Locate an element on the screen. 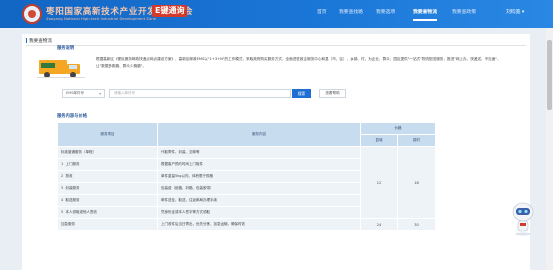  row-item: 加急服务 is located at coordinates (107, 224).